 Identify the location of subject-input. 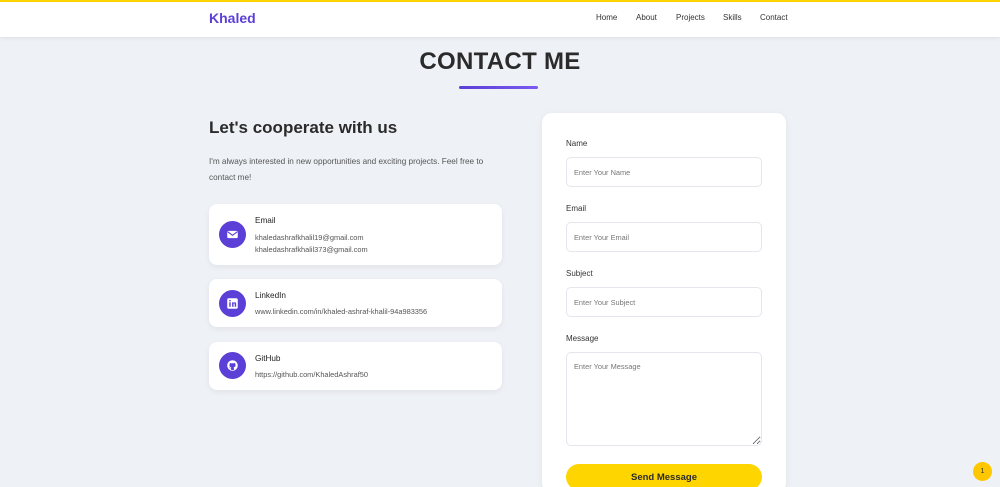
(664, 302).